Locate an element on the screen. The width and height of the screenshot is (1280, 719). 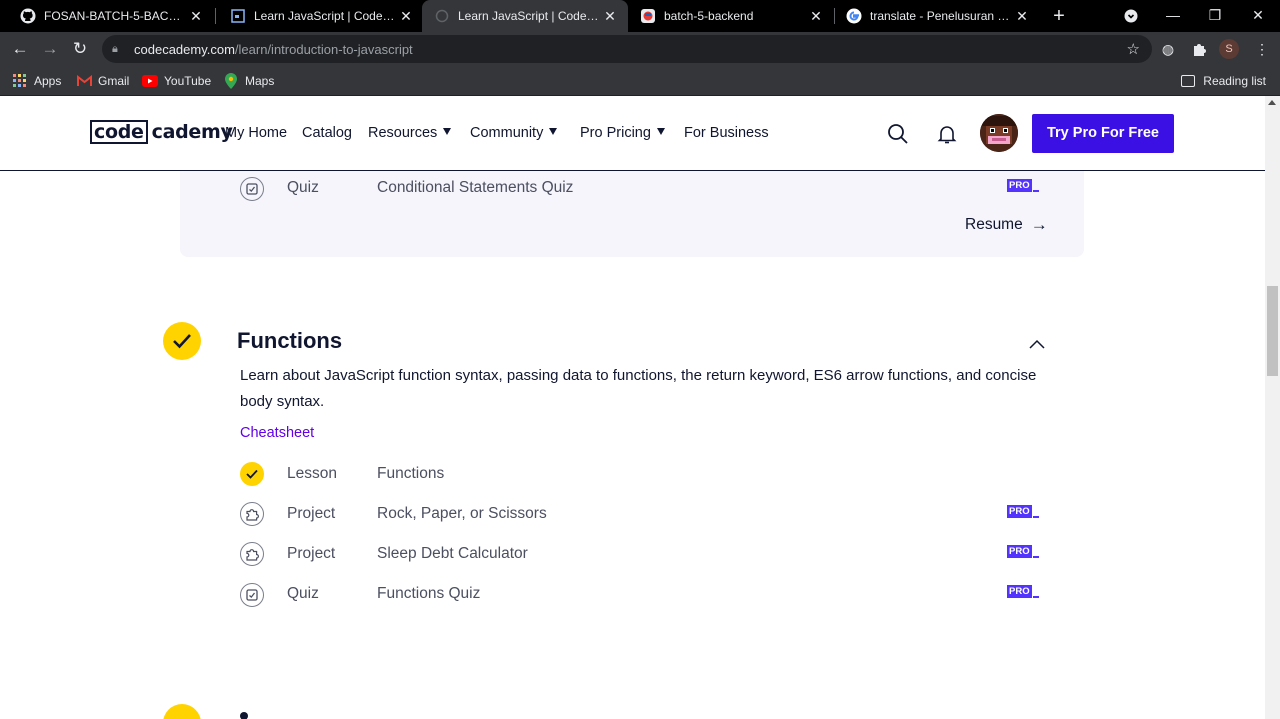
arrow-right-icon: → is located at coordinates (1039, 224).